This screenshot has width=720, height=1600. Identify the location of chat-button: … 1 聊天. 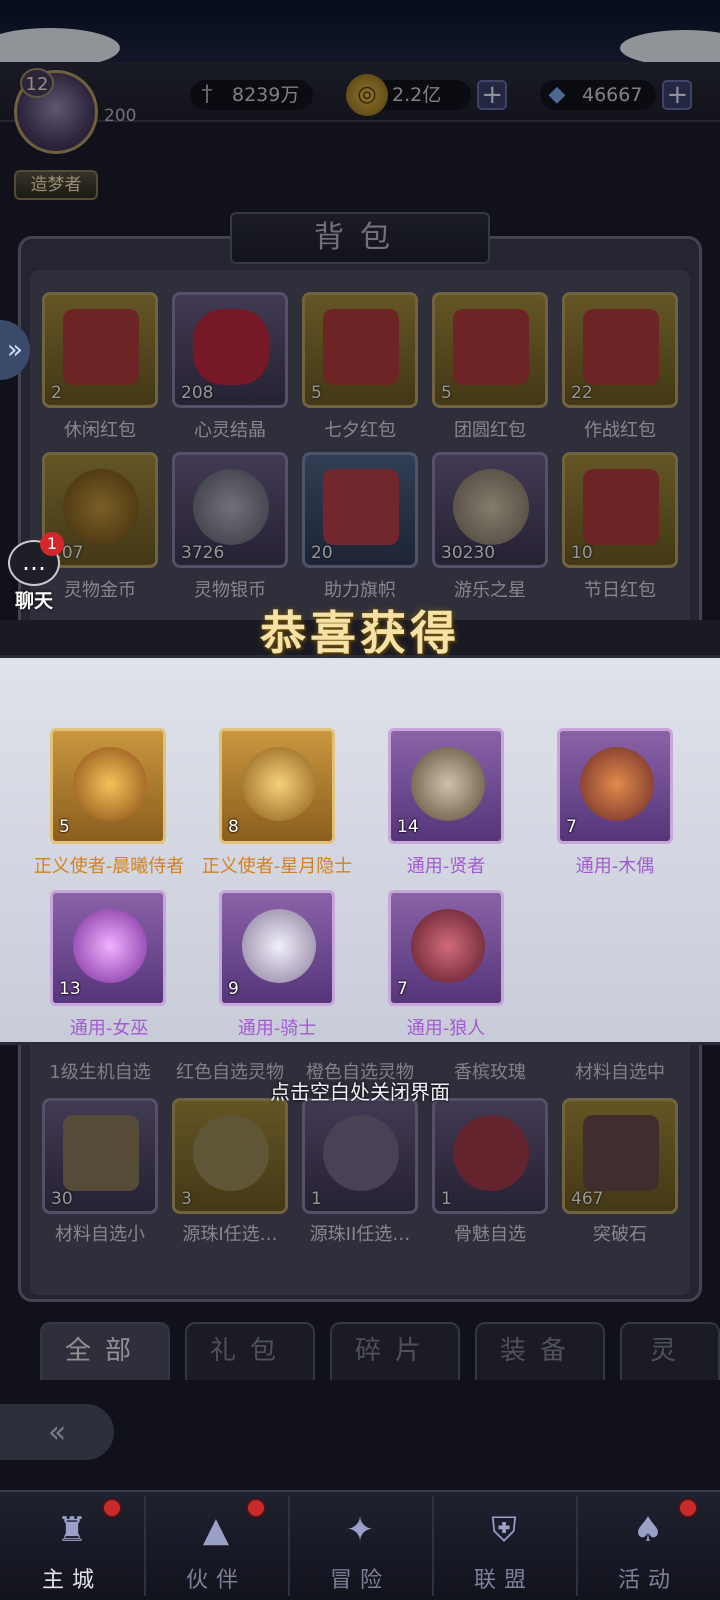
(34, 574).